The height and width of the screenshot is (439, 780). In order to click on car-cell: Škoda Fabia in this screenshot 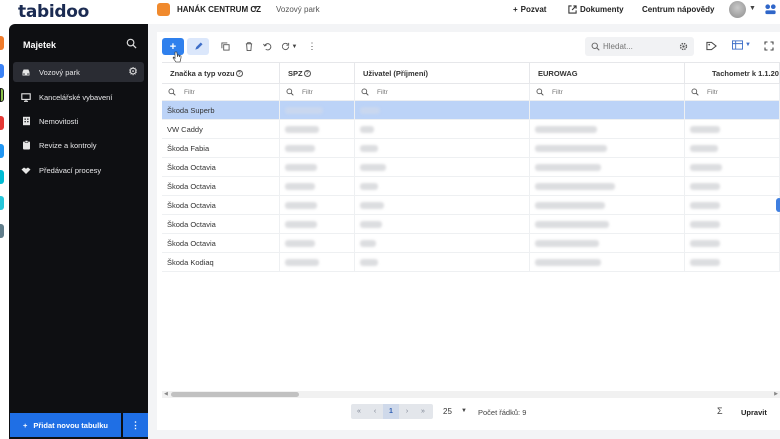, I will do `click(221, 148)`.